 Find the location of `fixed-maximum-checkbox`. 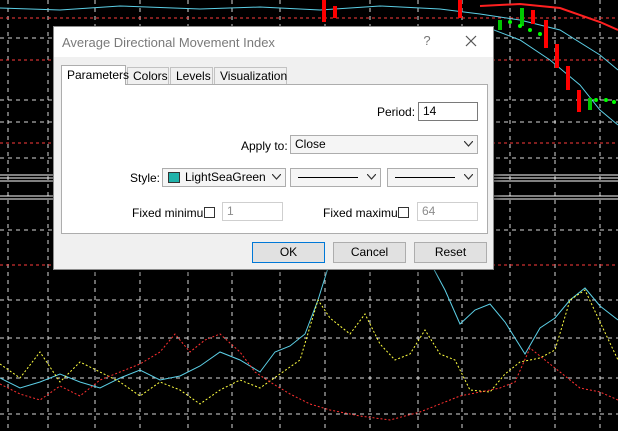

fixed-maximum-checkbox is located at coordinates (403, 212).